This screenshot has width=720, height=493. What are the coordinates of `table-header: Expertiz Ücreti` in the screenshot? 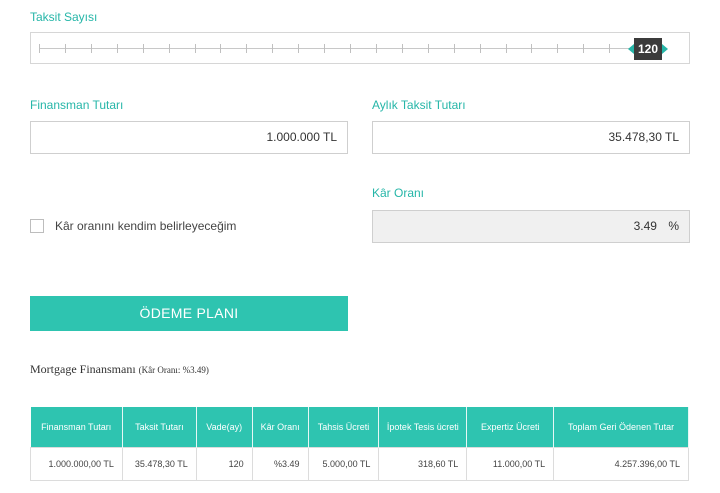 It's located at (510, 427).